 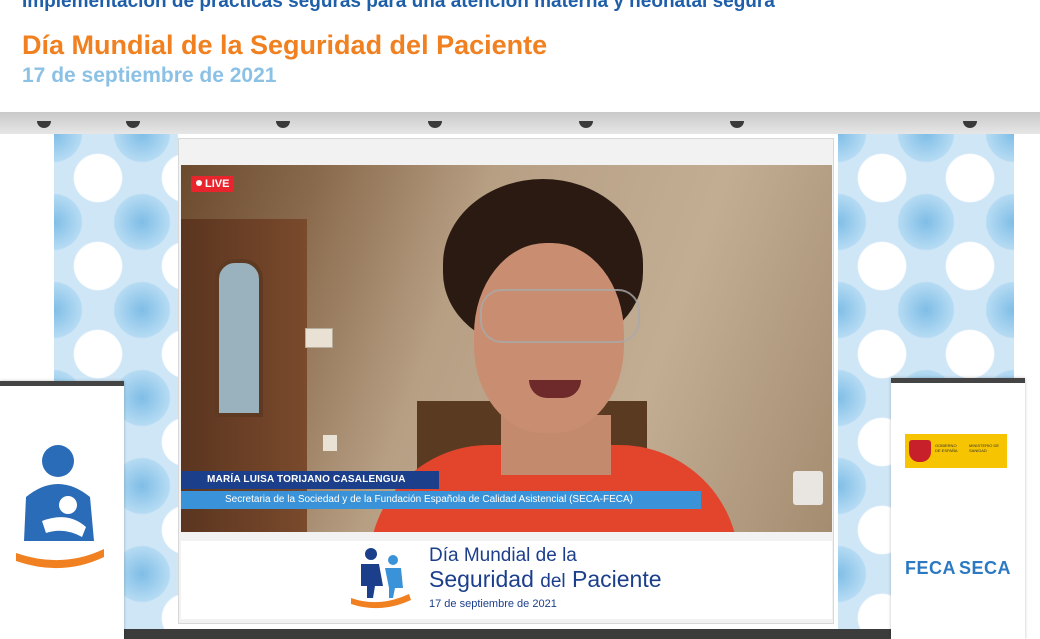 What do you see at coordinates (503, 555) in the screenshot?
I see `banner-line1: Día Mundial de la` at bounding box center [503, 555].